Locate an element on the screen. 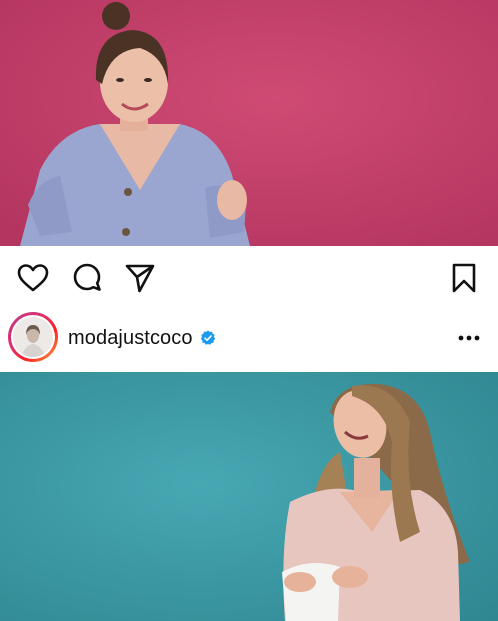  send-icon is located at coordinates (140, 278).